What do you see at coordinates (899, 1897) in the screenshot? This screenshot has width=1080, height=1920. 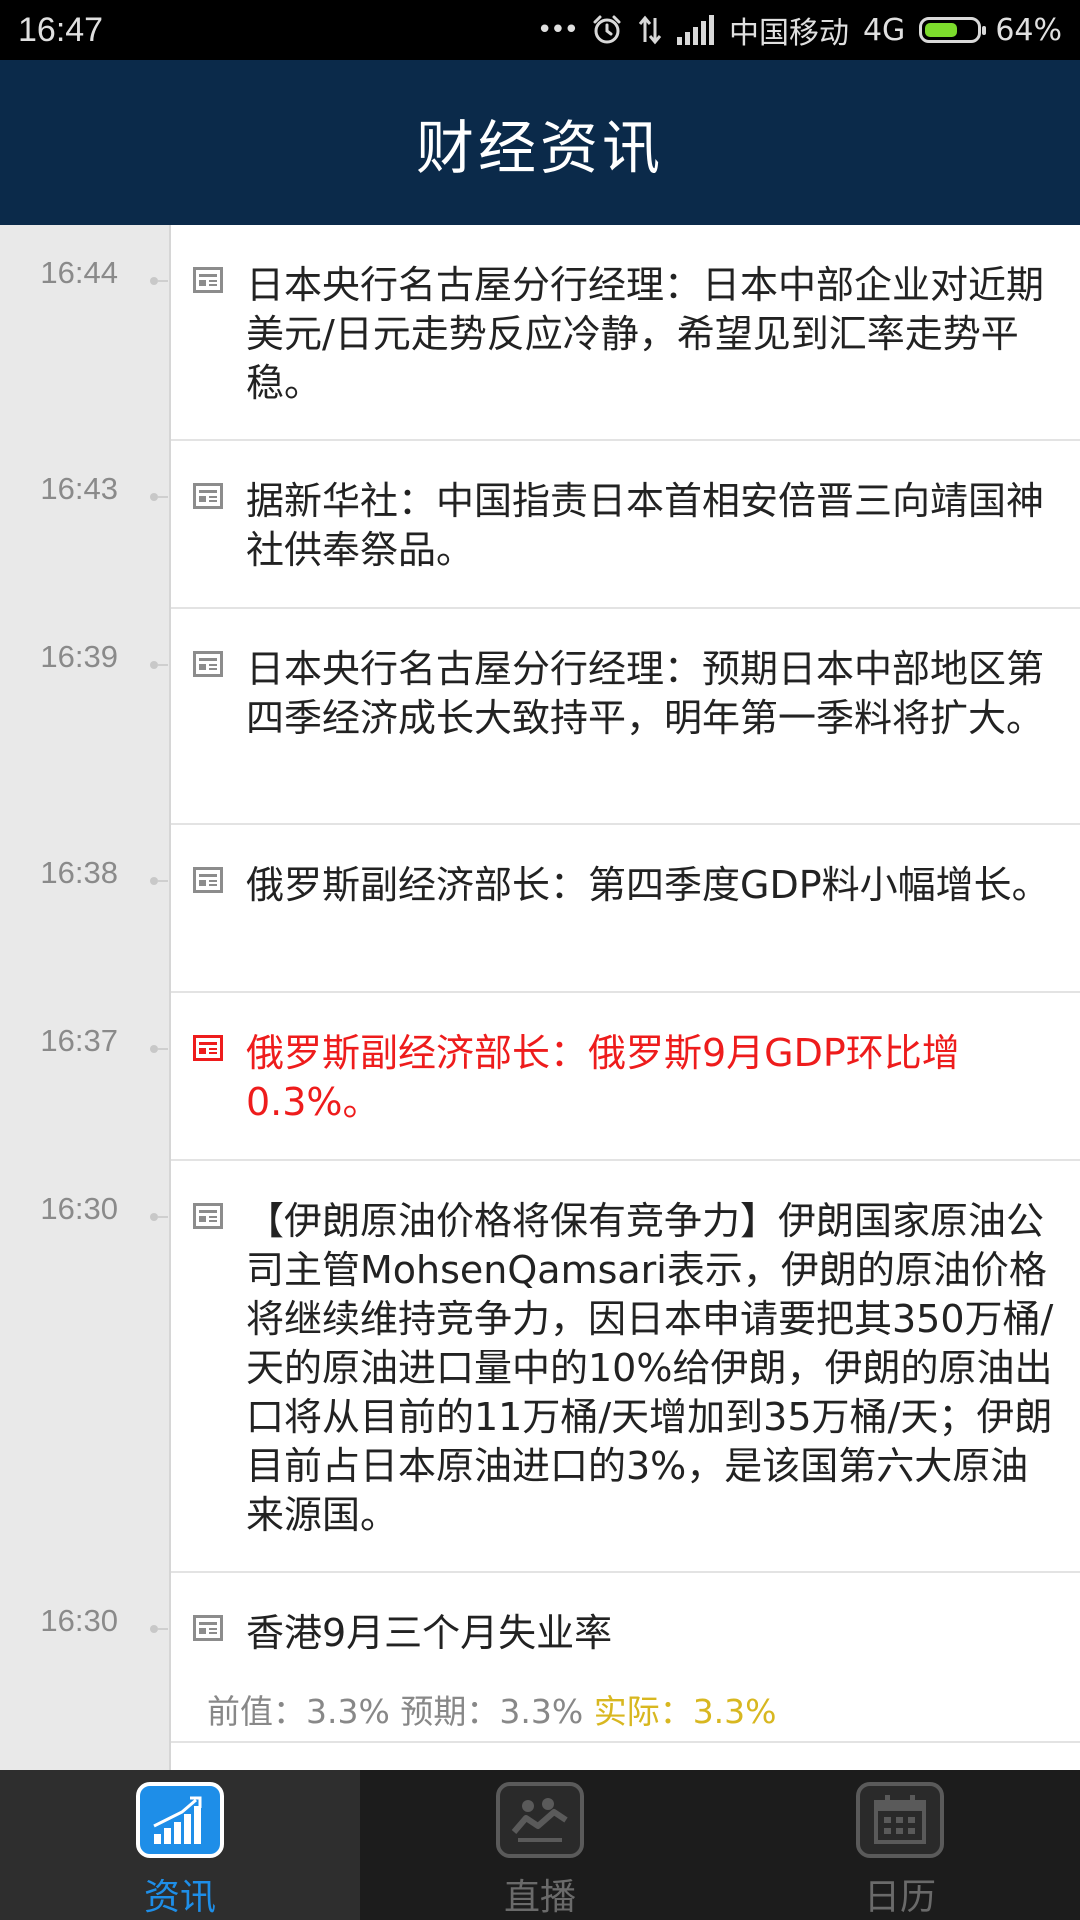 I see `tab-label: 日历` at bounding box center [899, 1897].